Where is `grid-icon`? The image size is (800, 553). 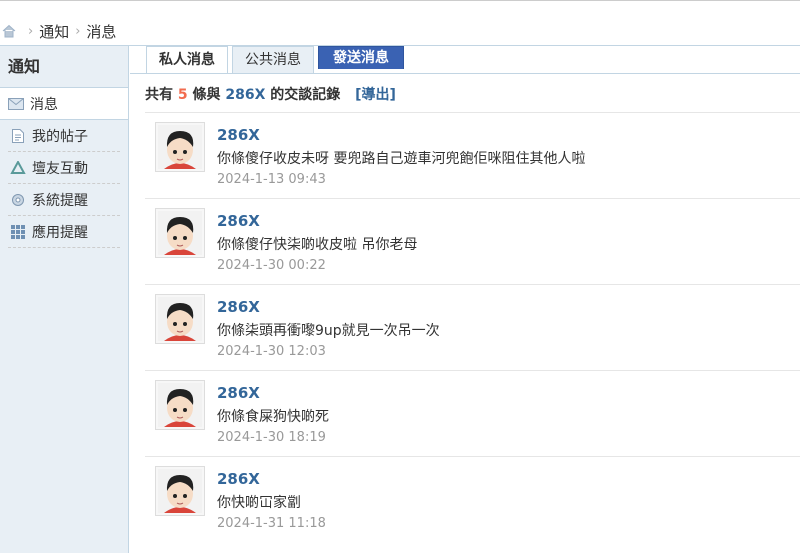
grid-icon is located at coordinates (18, 232).